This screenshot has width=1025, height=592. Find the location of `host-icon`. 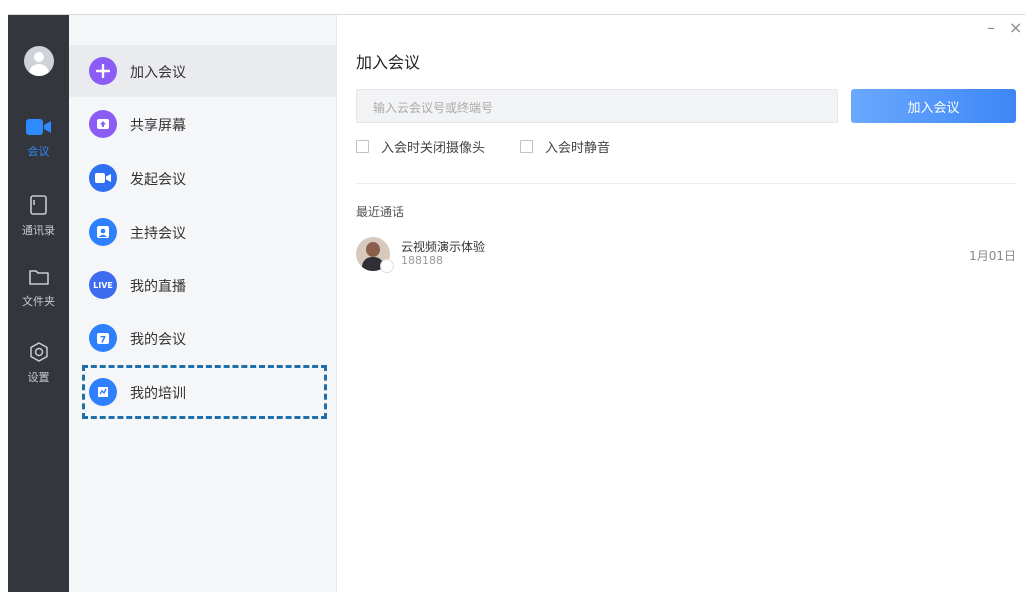

host-icon is located at coordinates (103, 232).